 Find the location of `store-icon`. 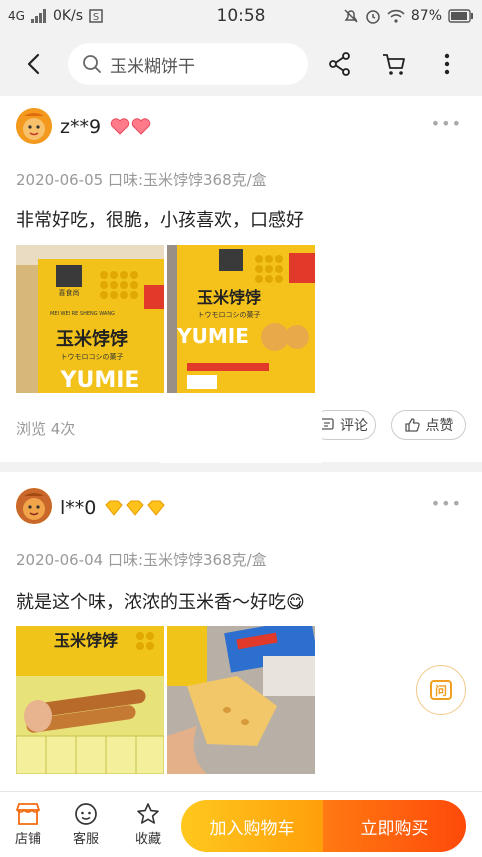

store-icon is located at coordinates (28, 814).